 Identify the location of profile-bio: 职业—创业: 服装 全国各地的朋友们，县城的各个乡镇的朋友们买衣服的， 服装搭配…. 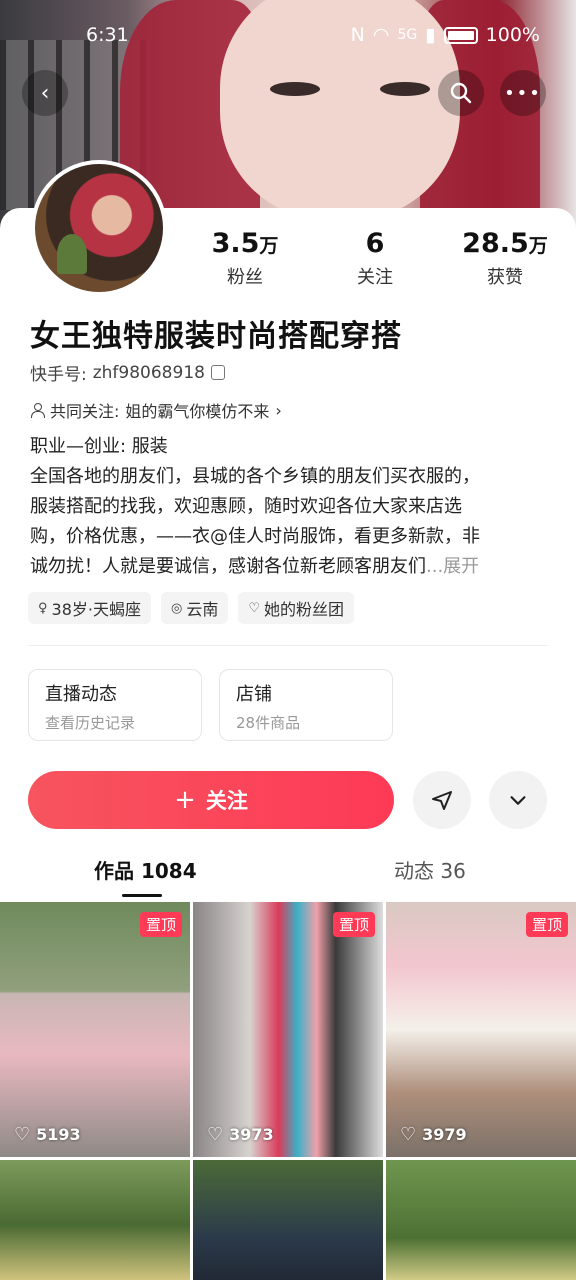
(290, 507).